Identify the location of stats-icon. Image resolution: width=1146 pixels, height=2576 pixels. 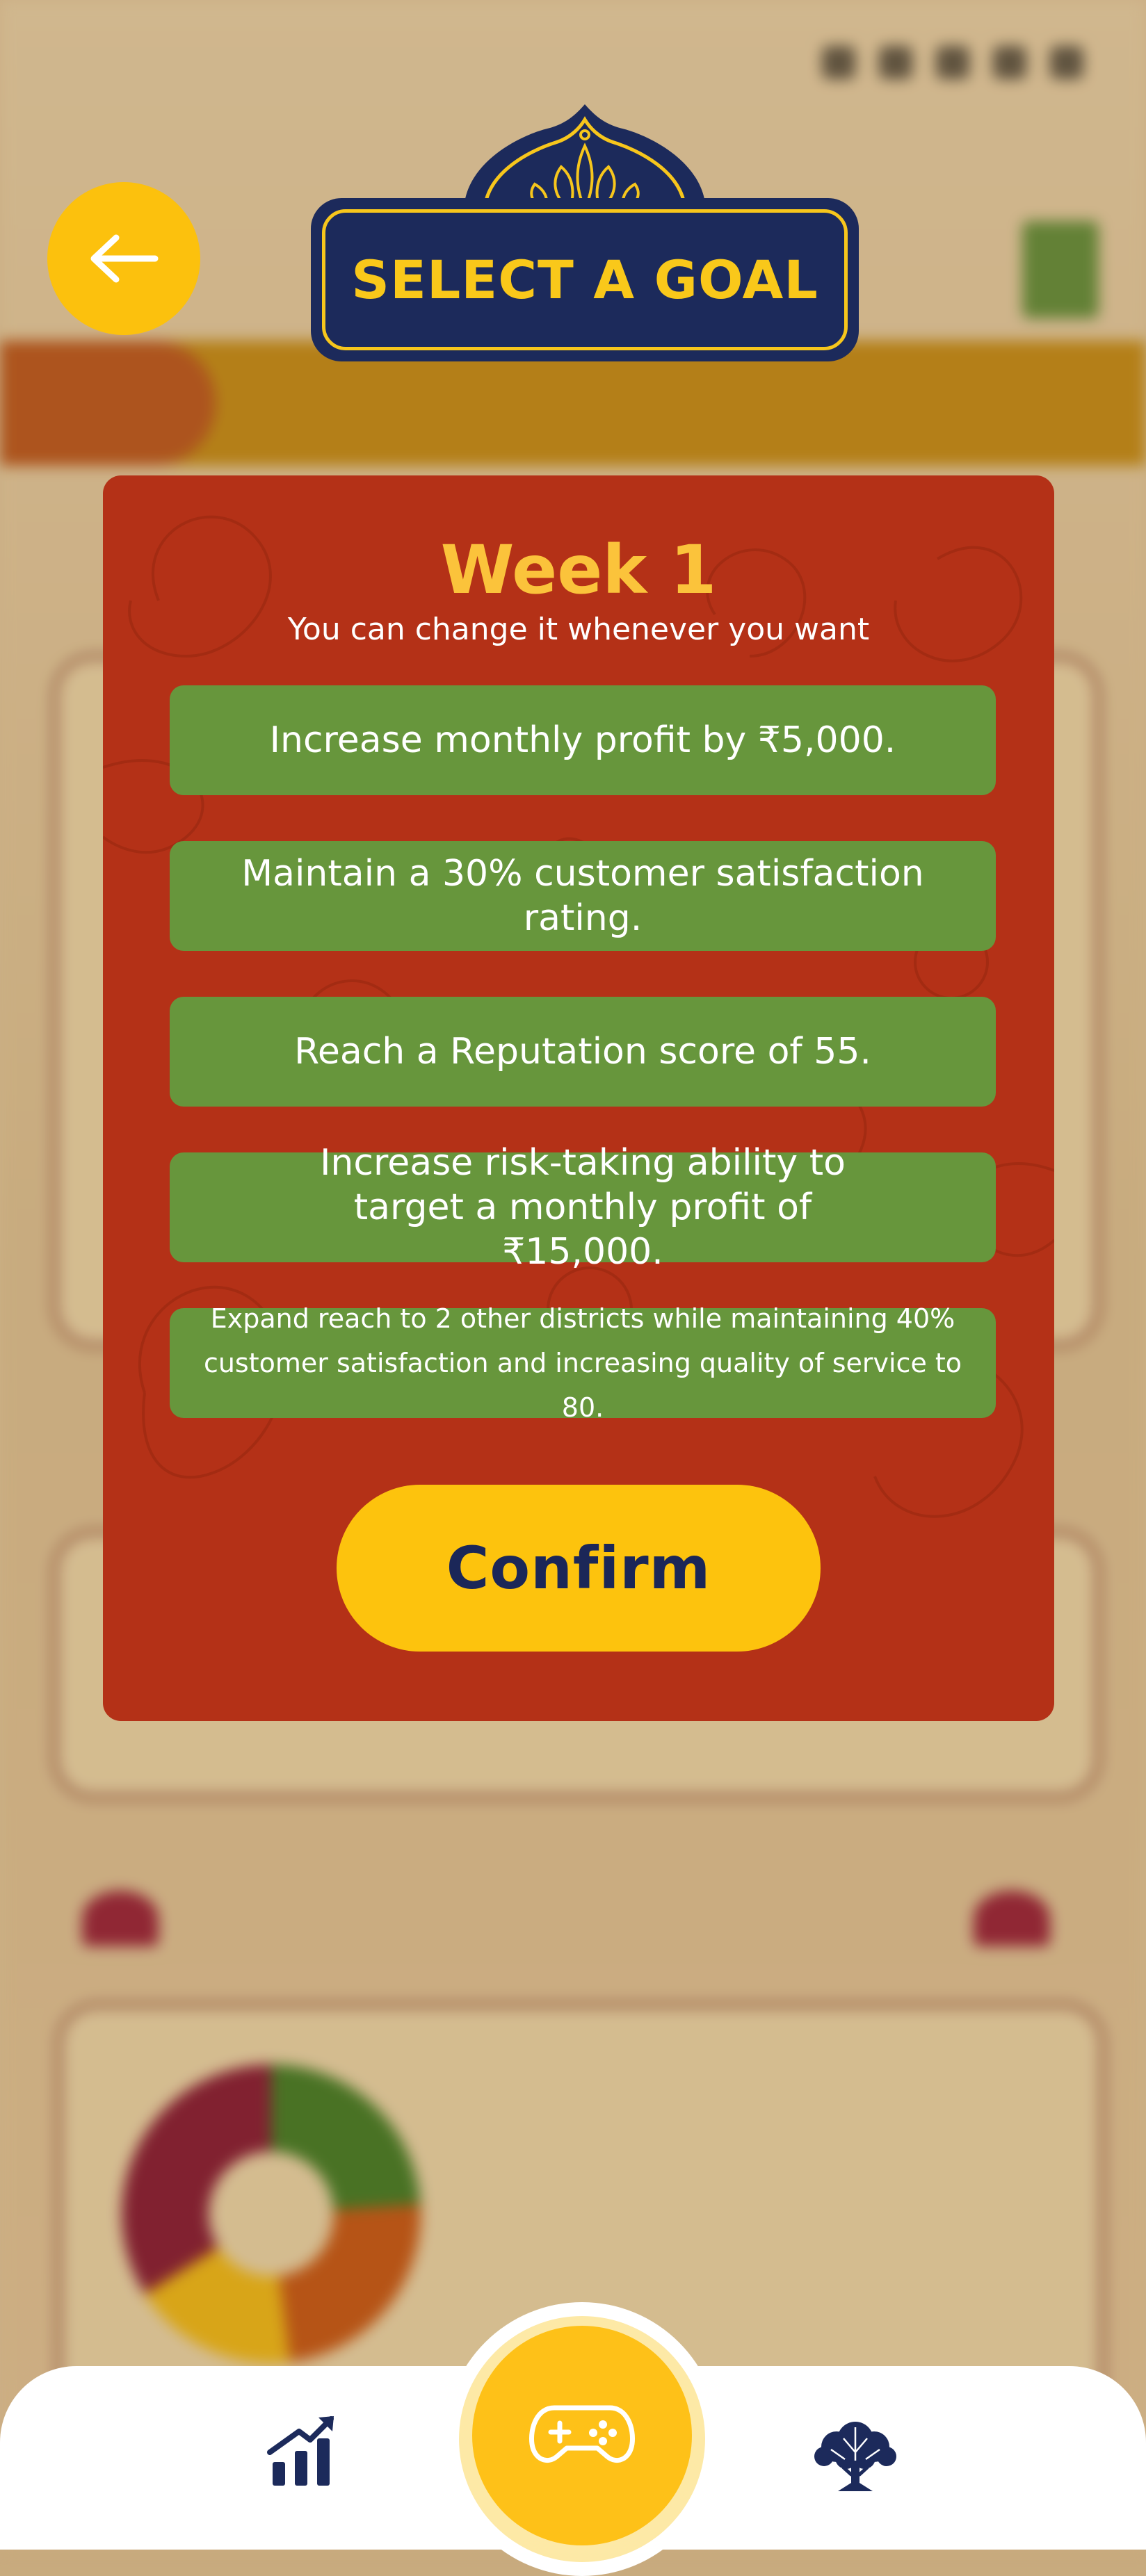
(302, 2450).